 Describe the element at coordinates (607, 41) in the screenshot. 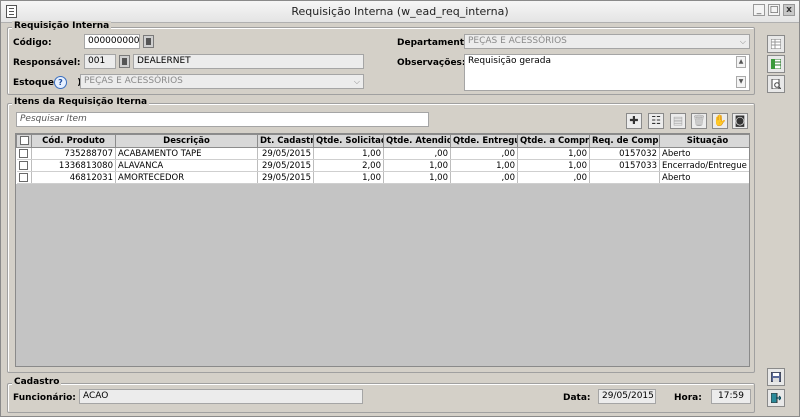

I see `departamento-select: PEÇAS E ACESSÓRIOS ⌵` at that location.